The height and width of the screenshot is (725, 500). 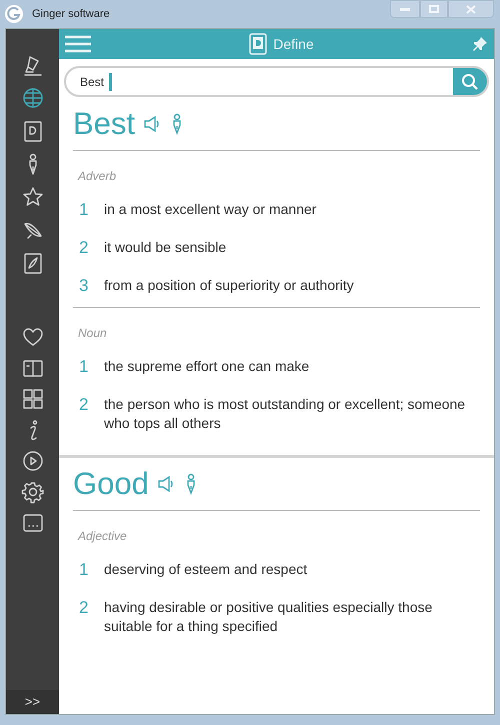 I want to click on part-of-speech: Adjective, so click(x=101, y=536).